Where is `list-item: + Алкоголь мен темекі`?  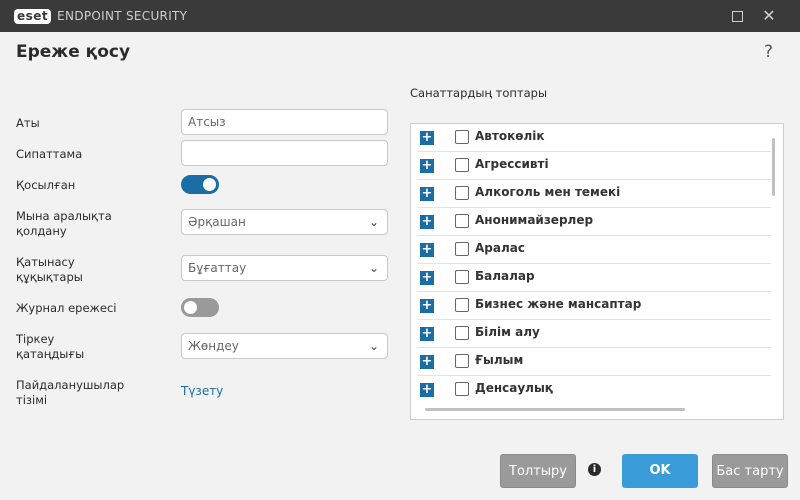 list-item: + Алкоголь мен темекі is located at coordinates (591, 194).